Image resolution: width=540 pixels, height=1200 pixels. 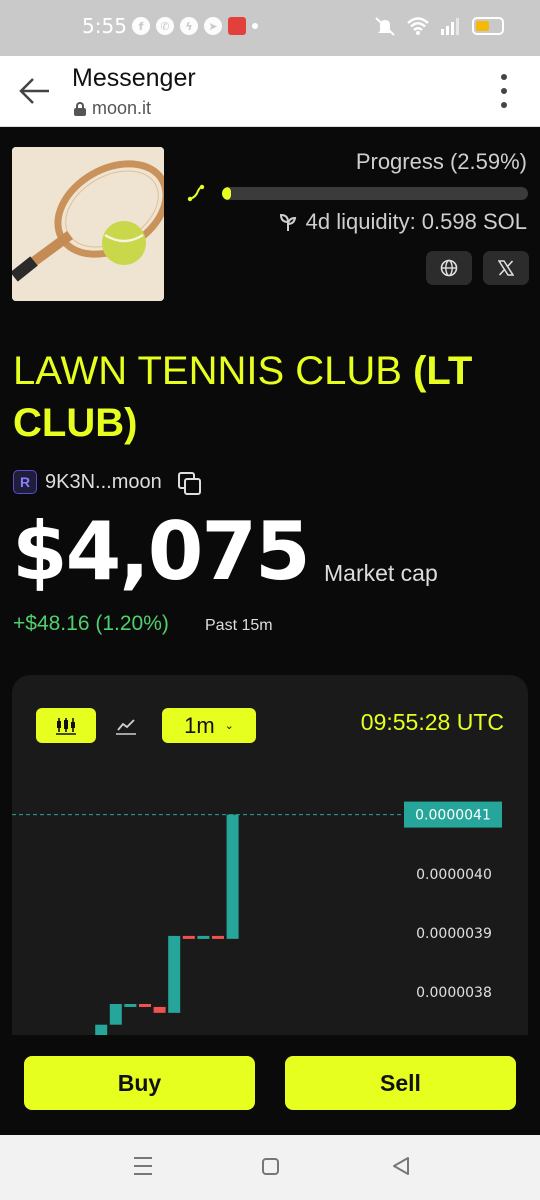 I want to click on url-bar: moon.it, so click(x=112, y=108).